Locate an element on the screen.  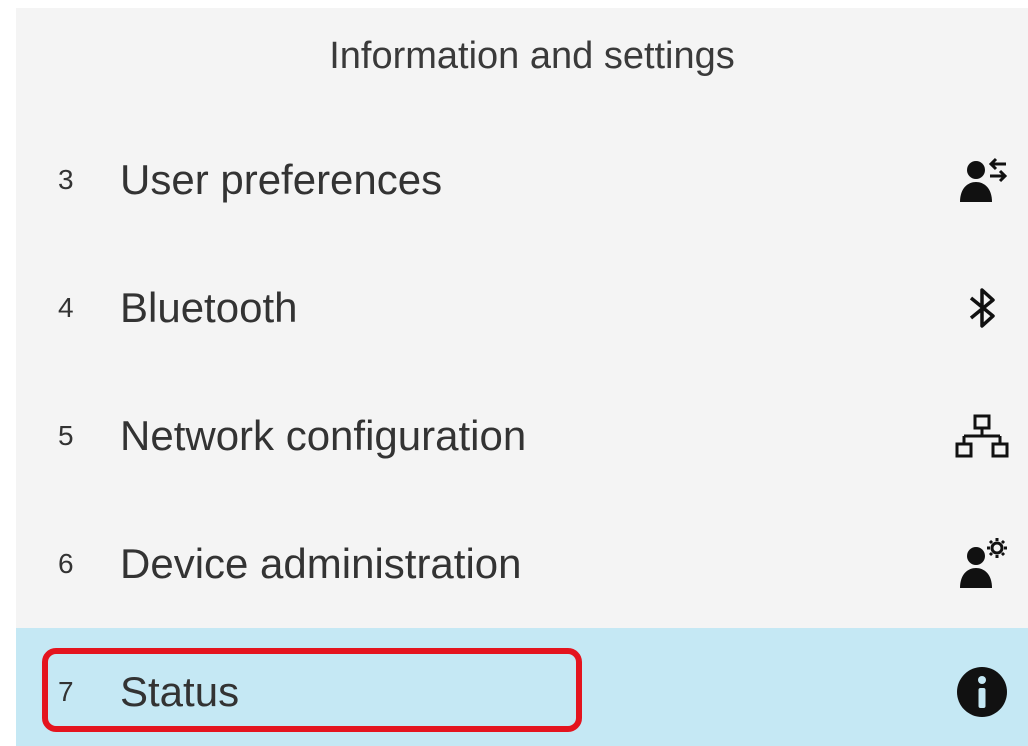
network-icon is located at coordinates (982, 436).